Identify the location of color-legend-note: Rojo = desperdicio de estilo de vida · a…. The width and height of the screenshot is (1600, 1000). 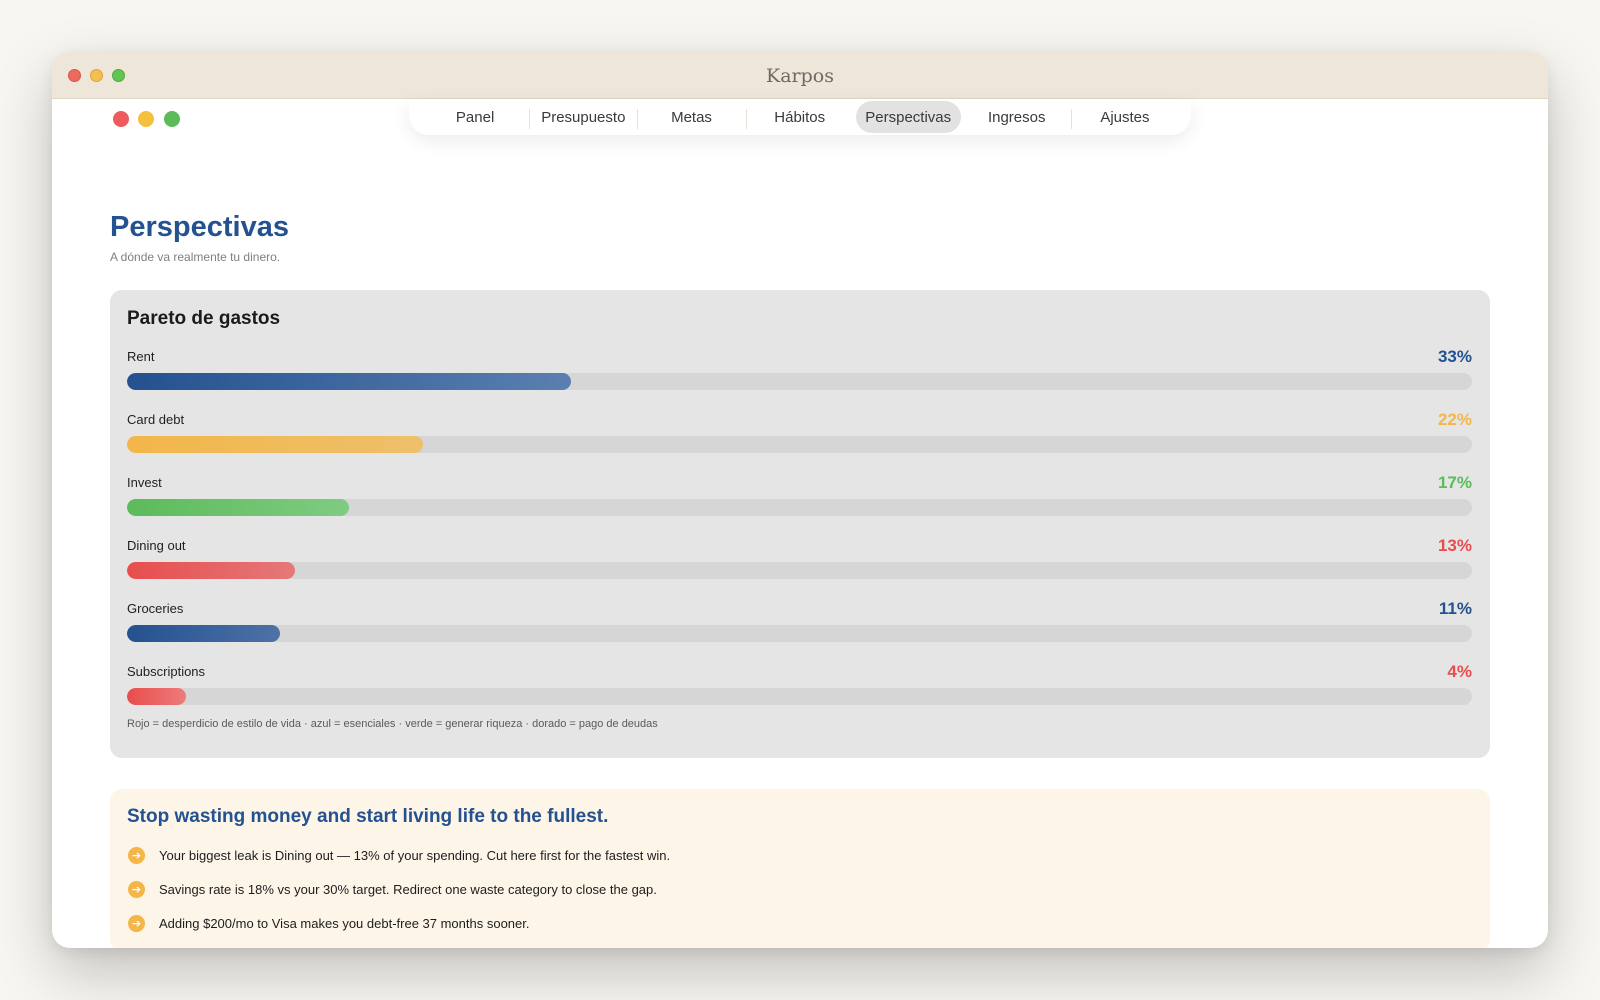
(392, 724).